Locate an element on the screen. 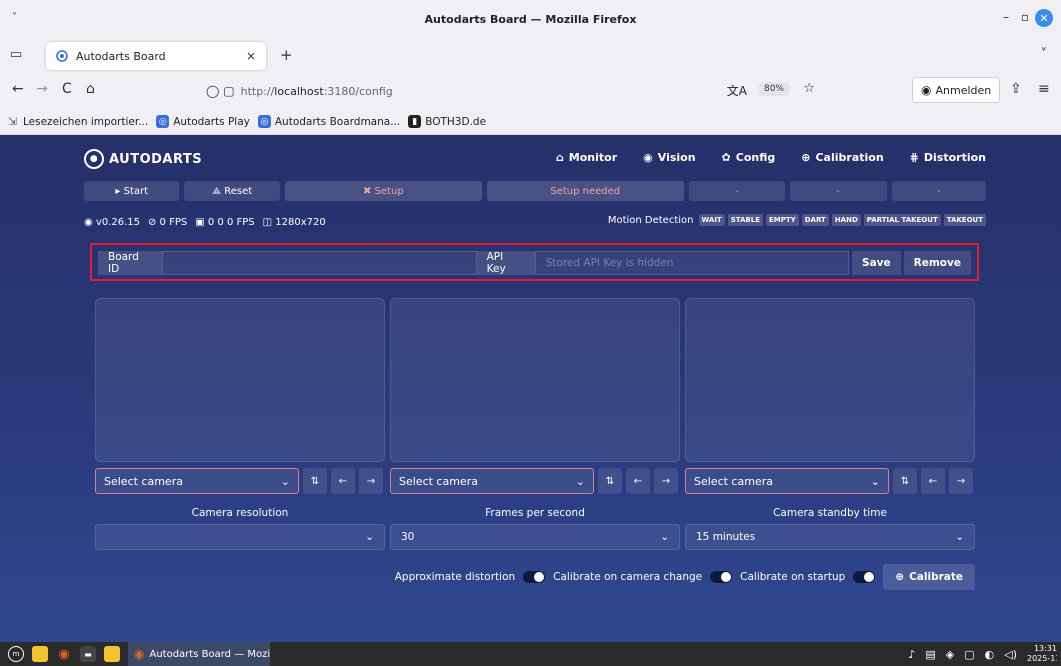  setup-status: ✖ Setup is located at coordinates (383, 191).